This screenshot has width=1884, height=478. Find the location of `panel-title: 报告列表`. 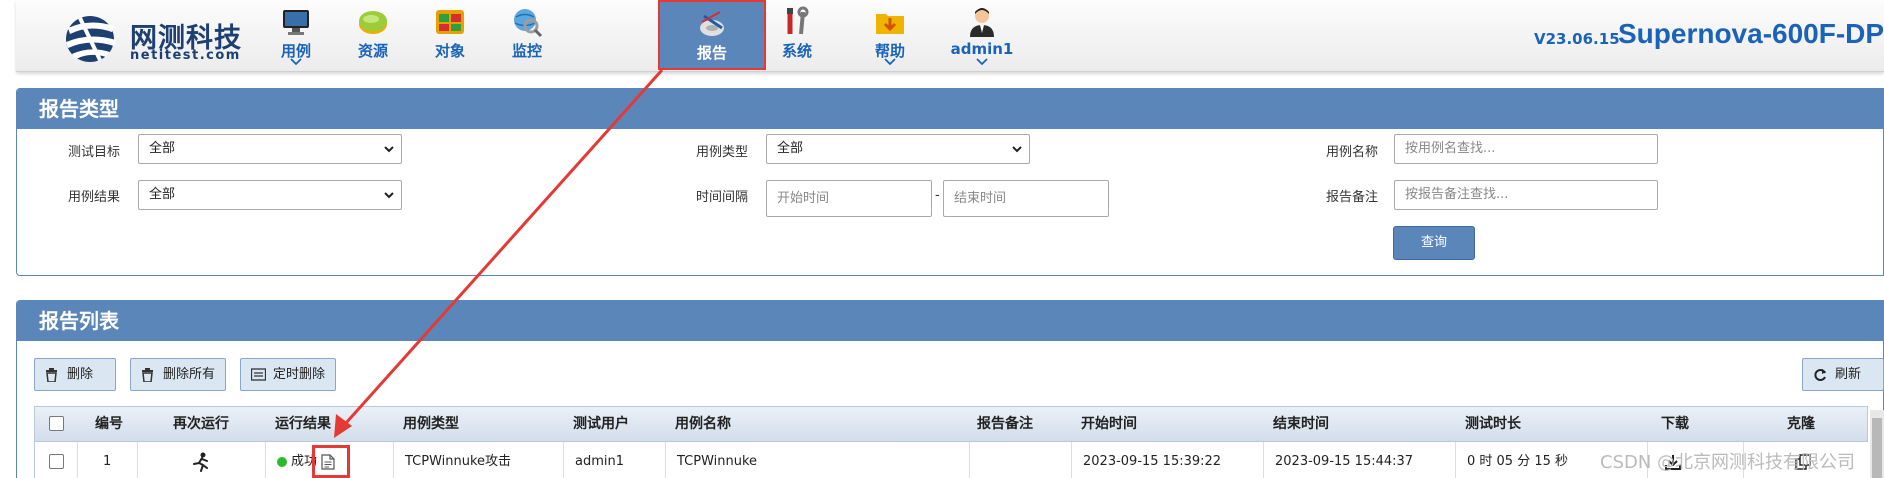

panel-title: 报告列表 is located at coordinates (950, 321).